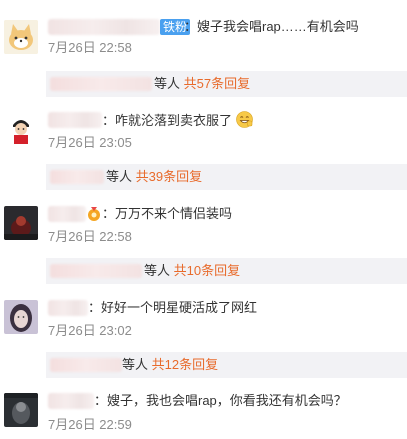 The image size is (407, 439). Describe the element at coordinates (177, 120) in the screenshot. I see `comment-text: ：咋就沦落到卖衣服了` at that location.